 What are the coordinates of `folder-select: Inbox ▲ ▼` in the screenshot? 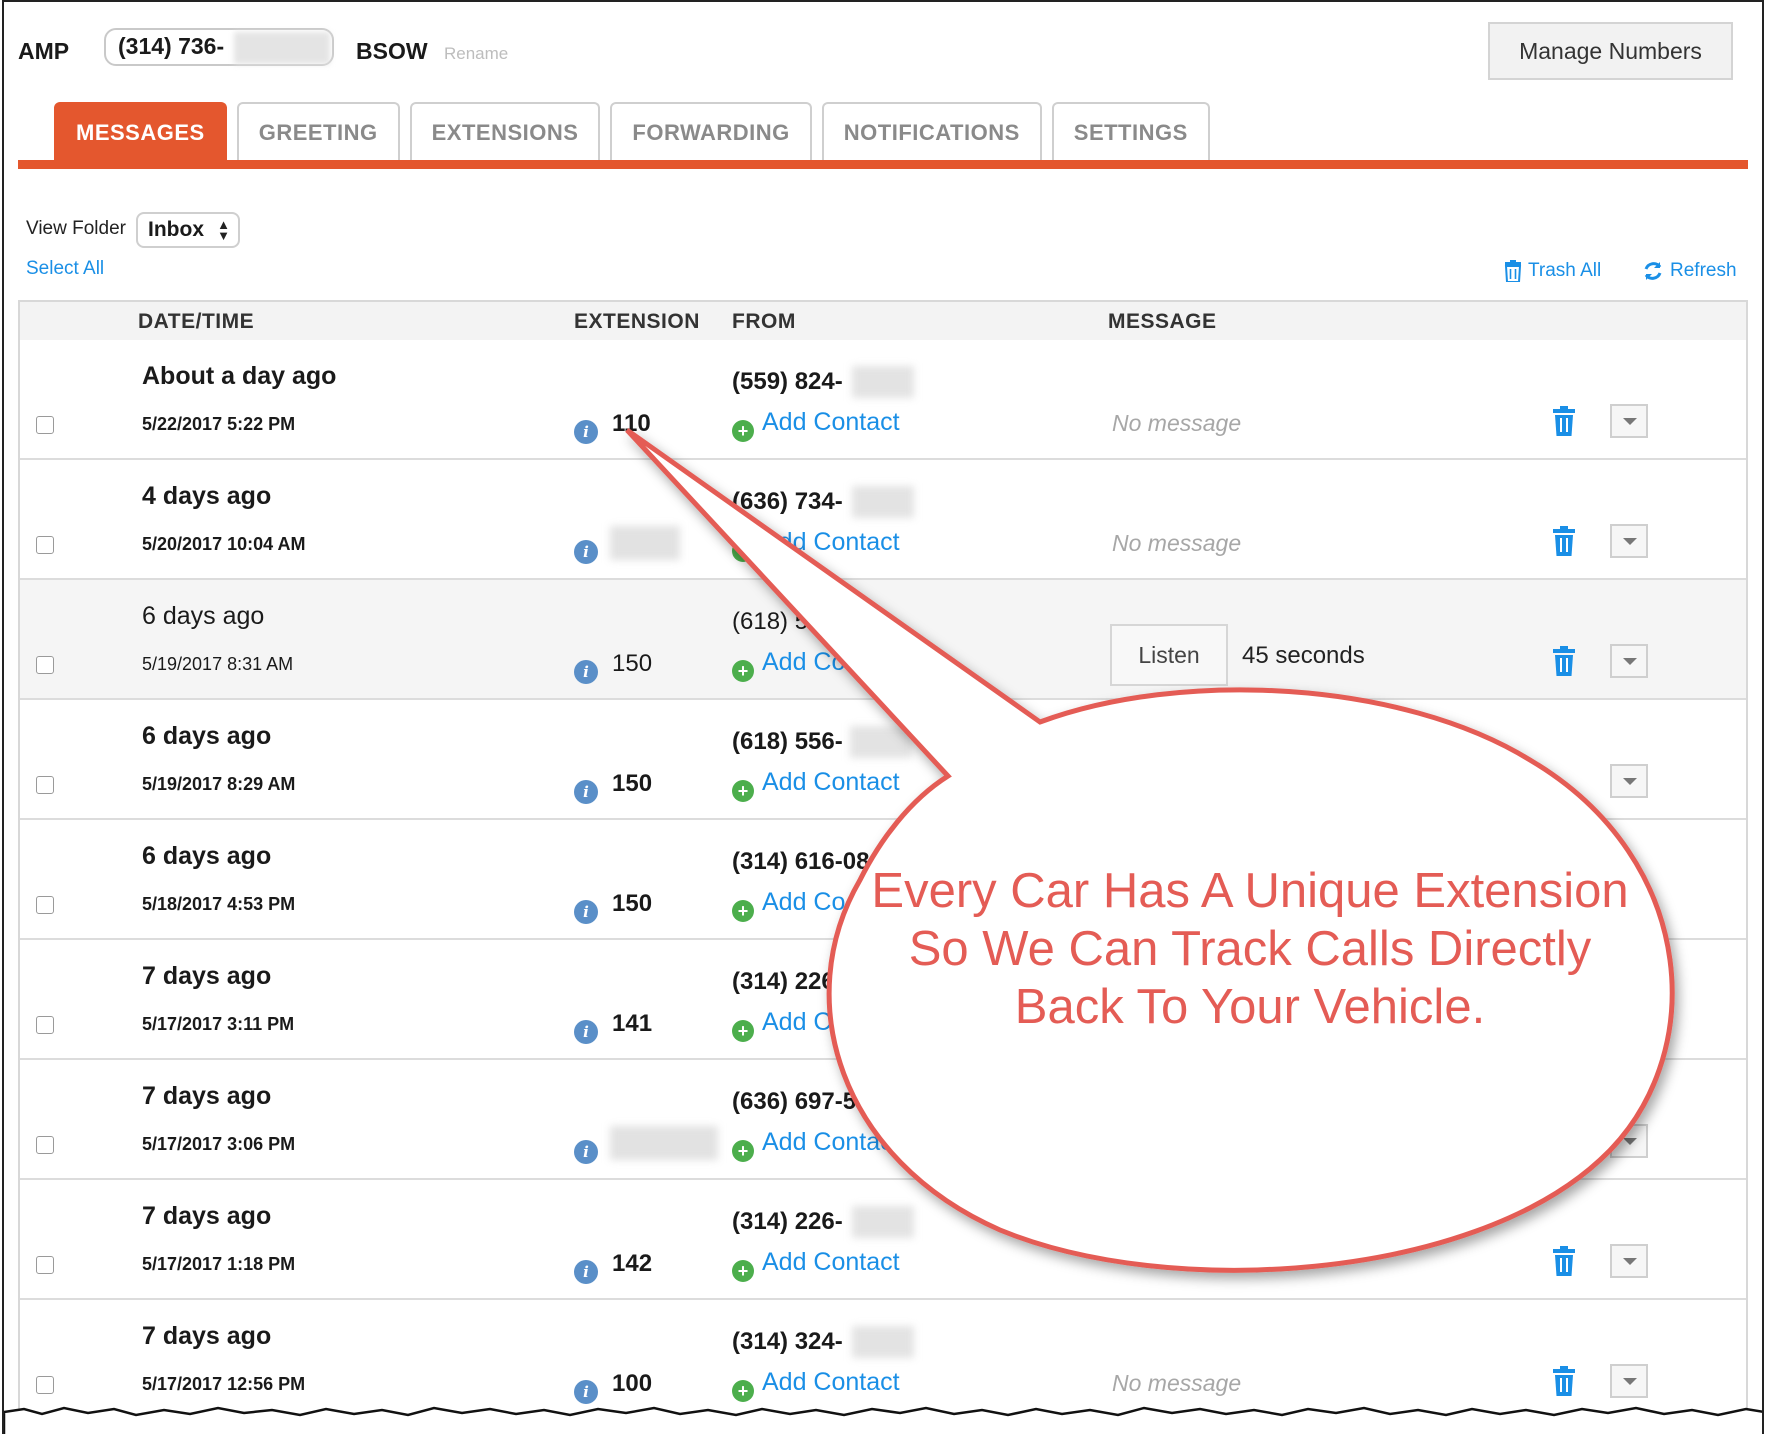 It's located at (188, 230).